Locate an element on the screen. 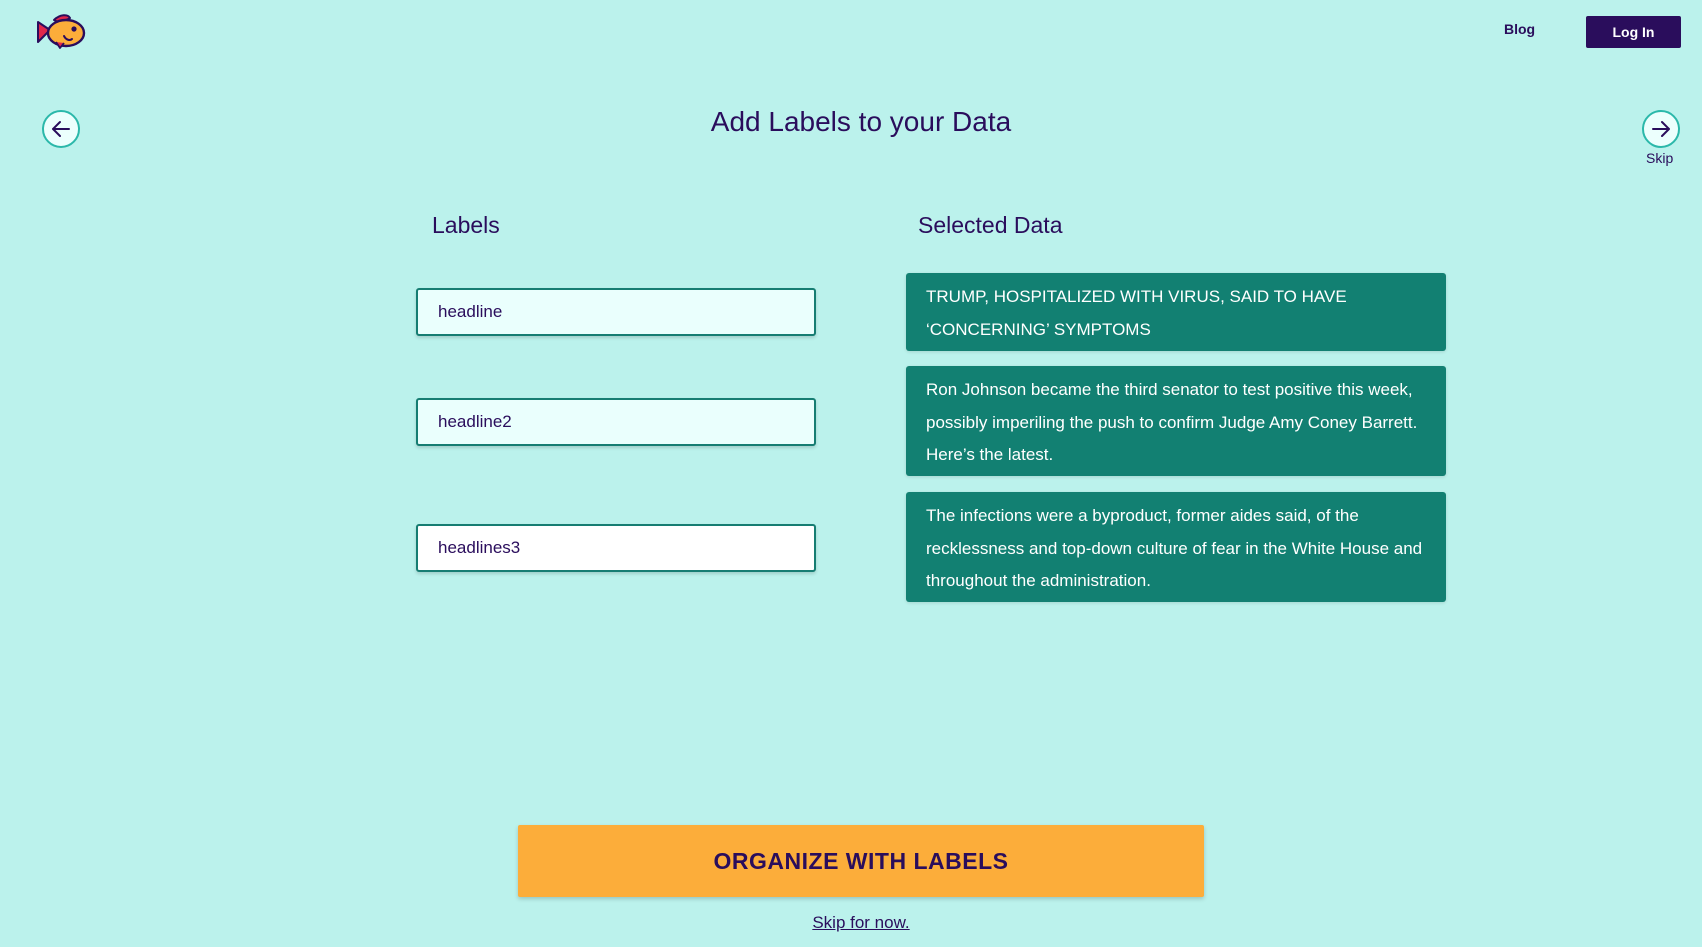 This screenshot has width=1702, height=947. fish-logo-icon is located at coordinates (61, 32).